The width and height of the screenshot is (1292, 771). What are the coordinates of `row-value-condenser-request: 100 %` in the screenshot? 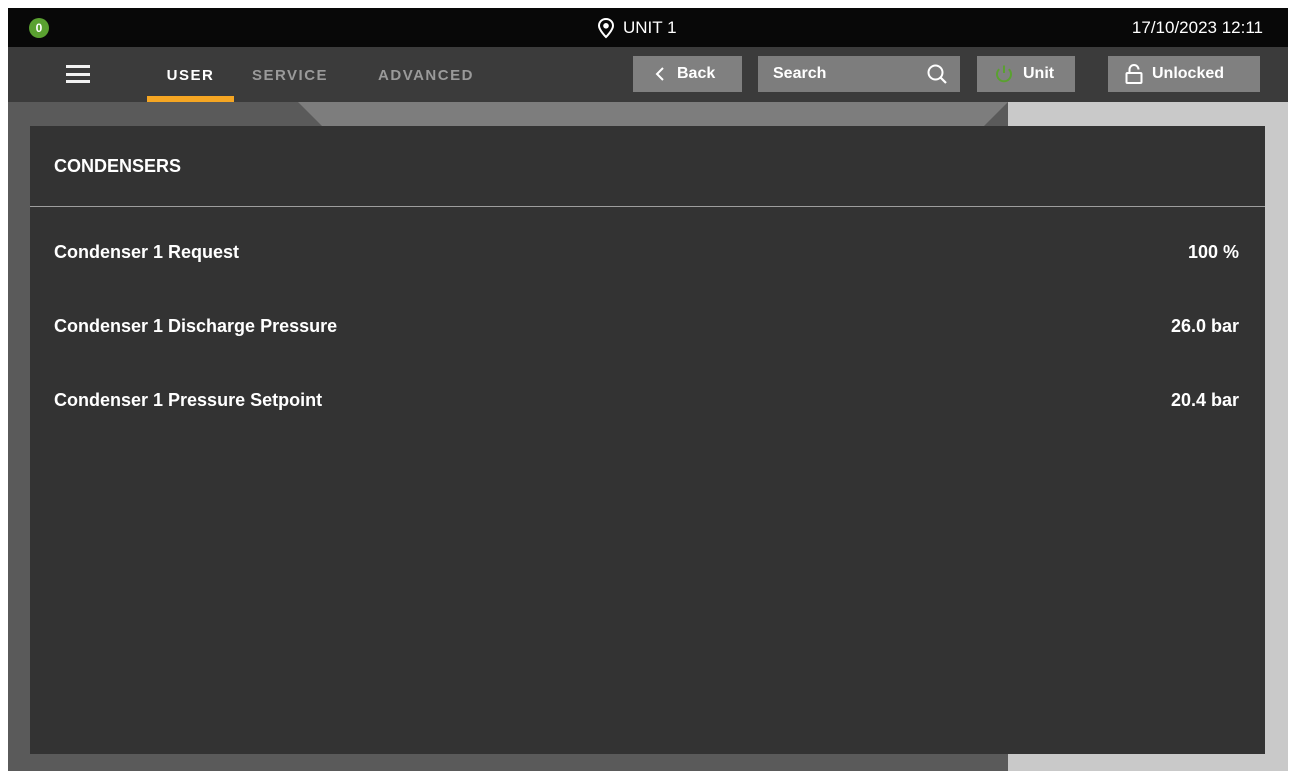 It's located at (1213, 252).